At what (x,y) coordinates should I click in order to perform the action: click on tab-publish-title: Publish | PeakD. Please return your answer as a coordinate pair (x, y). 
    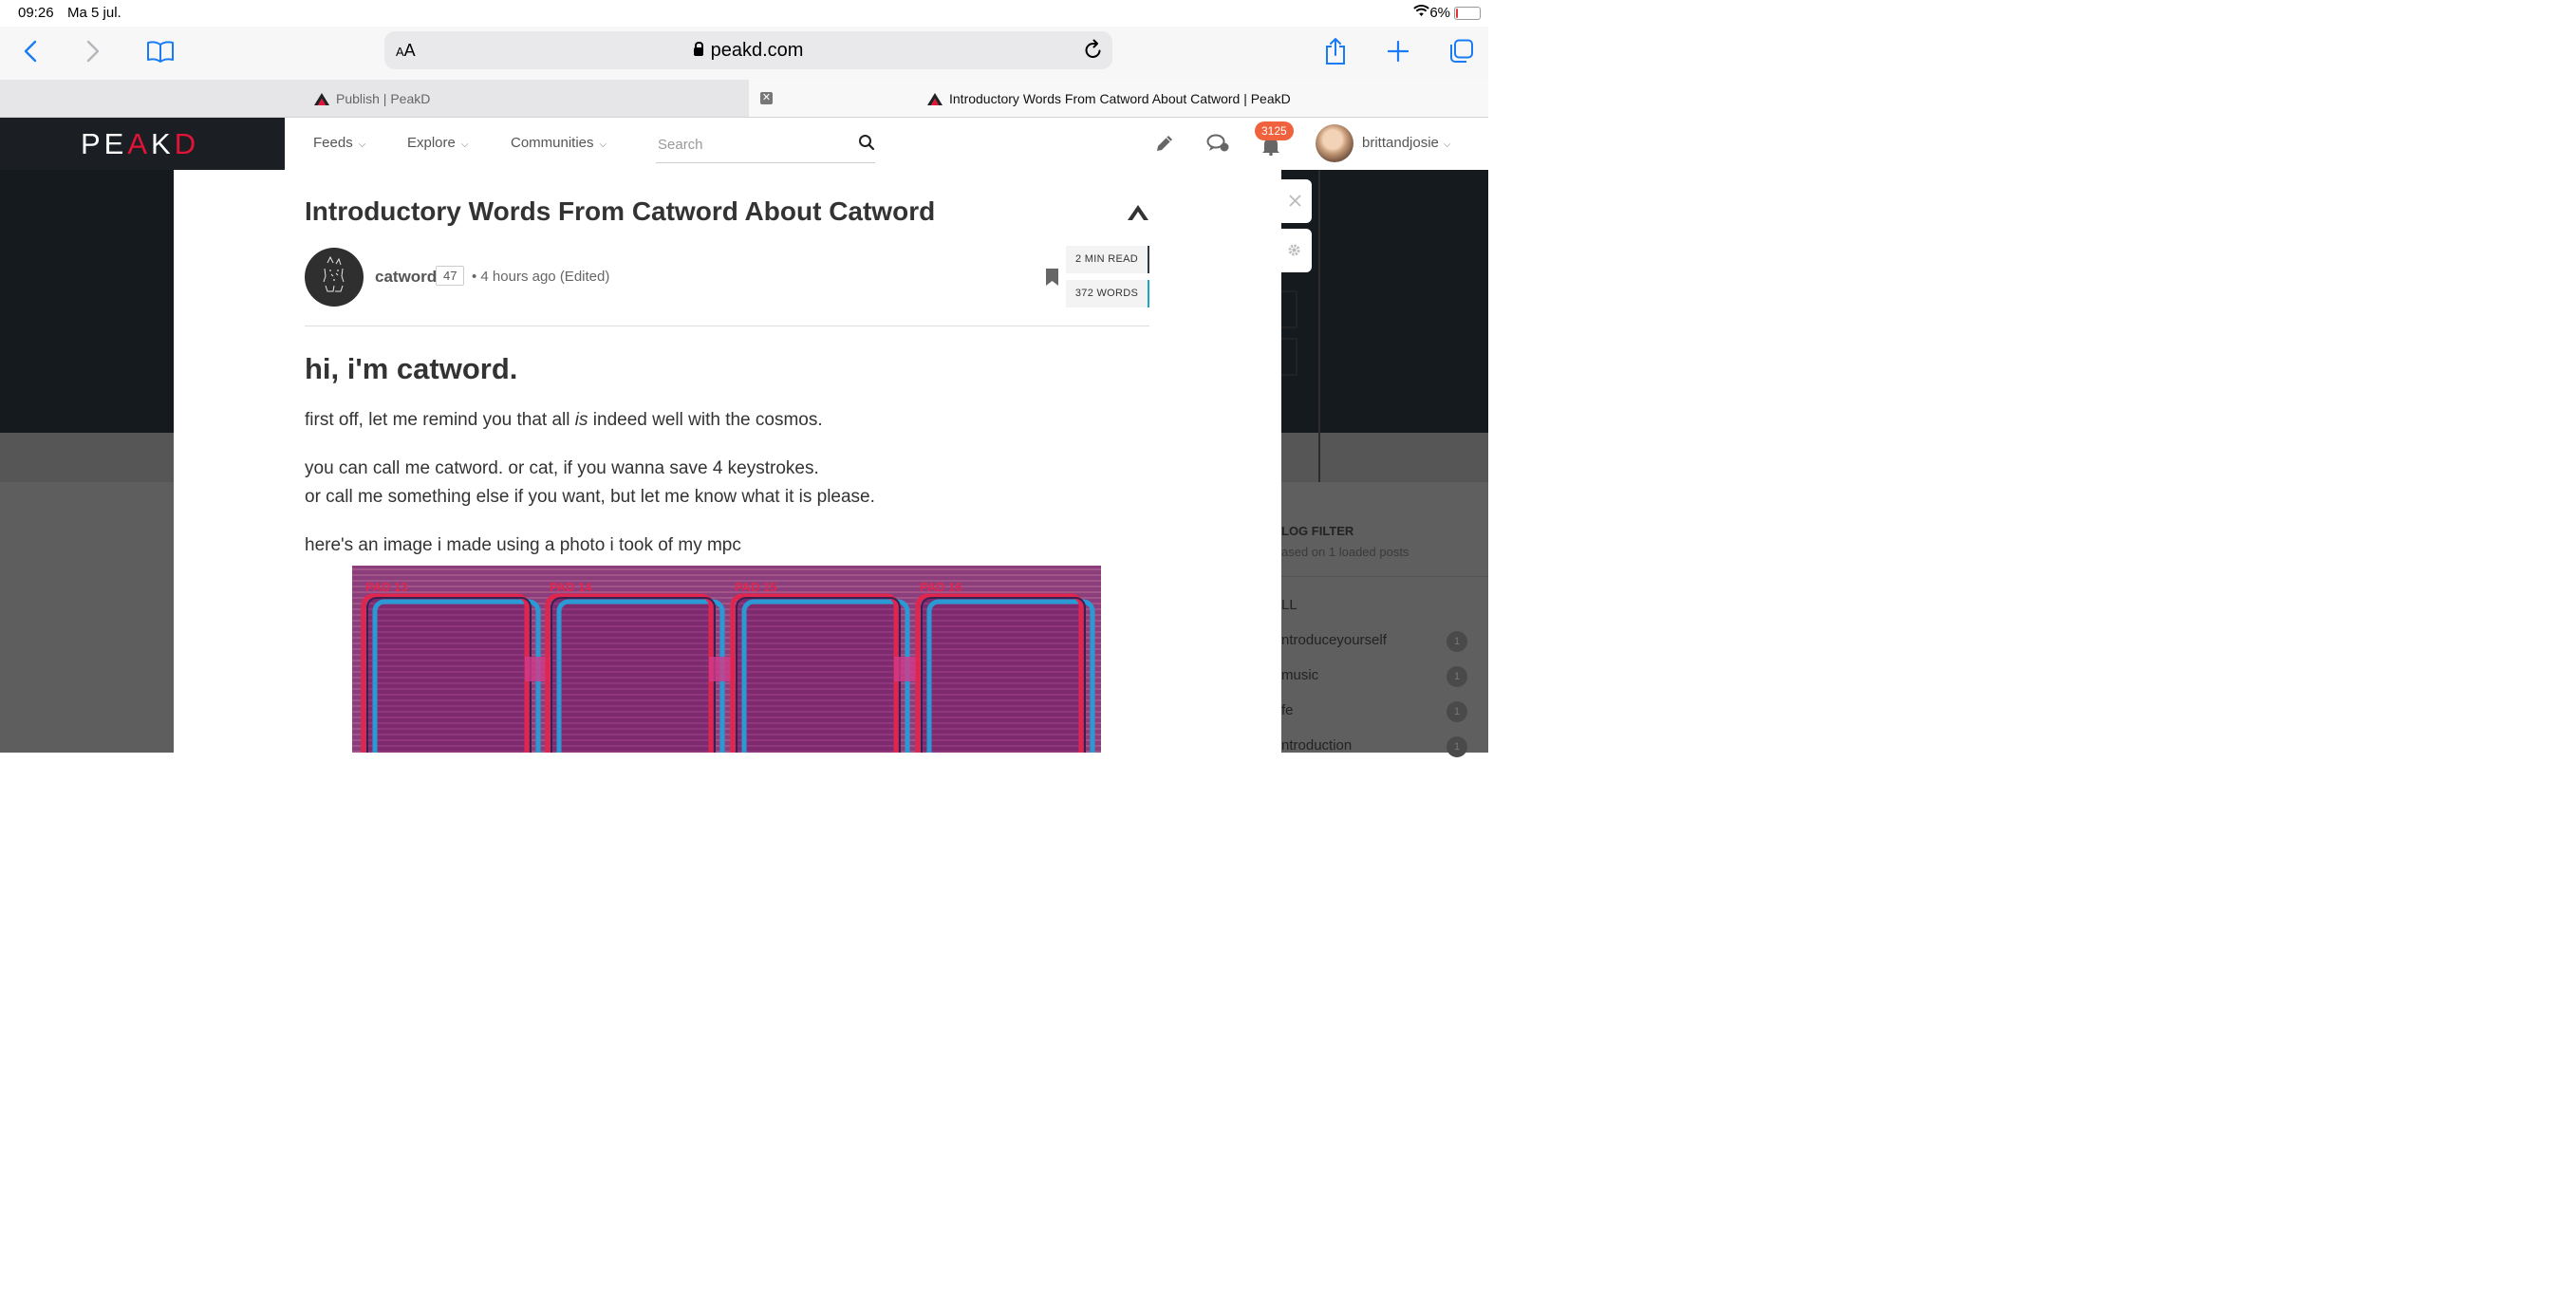
    Looking at the image, I should click on (371, 98).